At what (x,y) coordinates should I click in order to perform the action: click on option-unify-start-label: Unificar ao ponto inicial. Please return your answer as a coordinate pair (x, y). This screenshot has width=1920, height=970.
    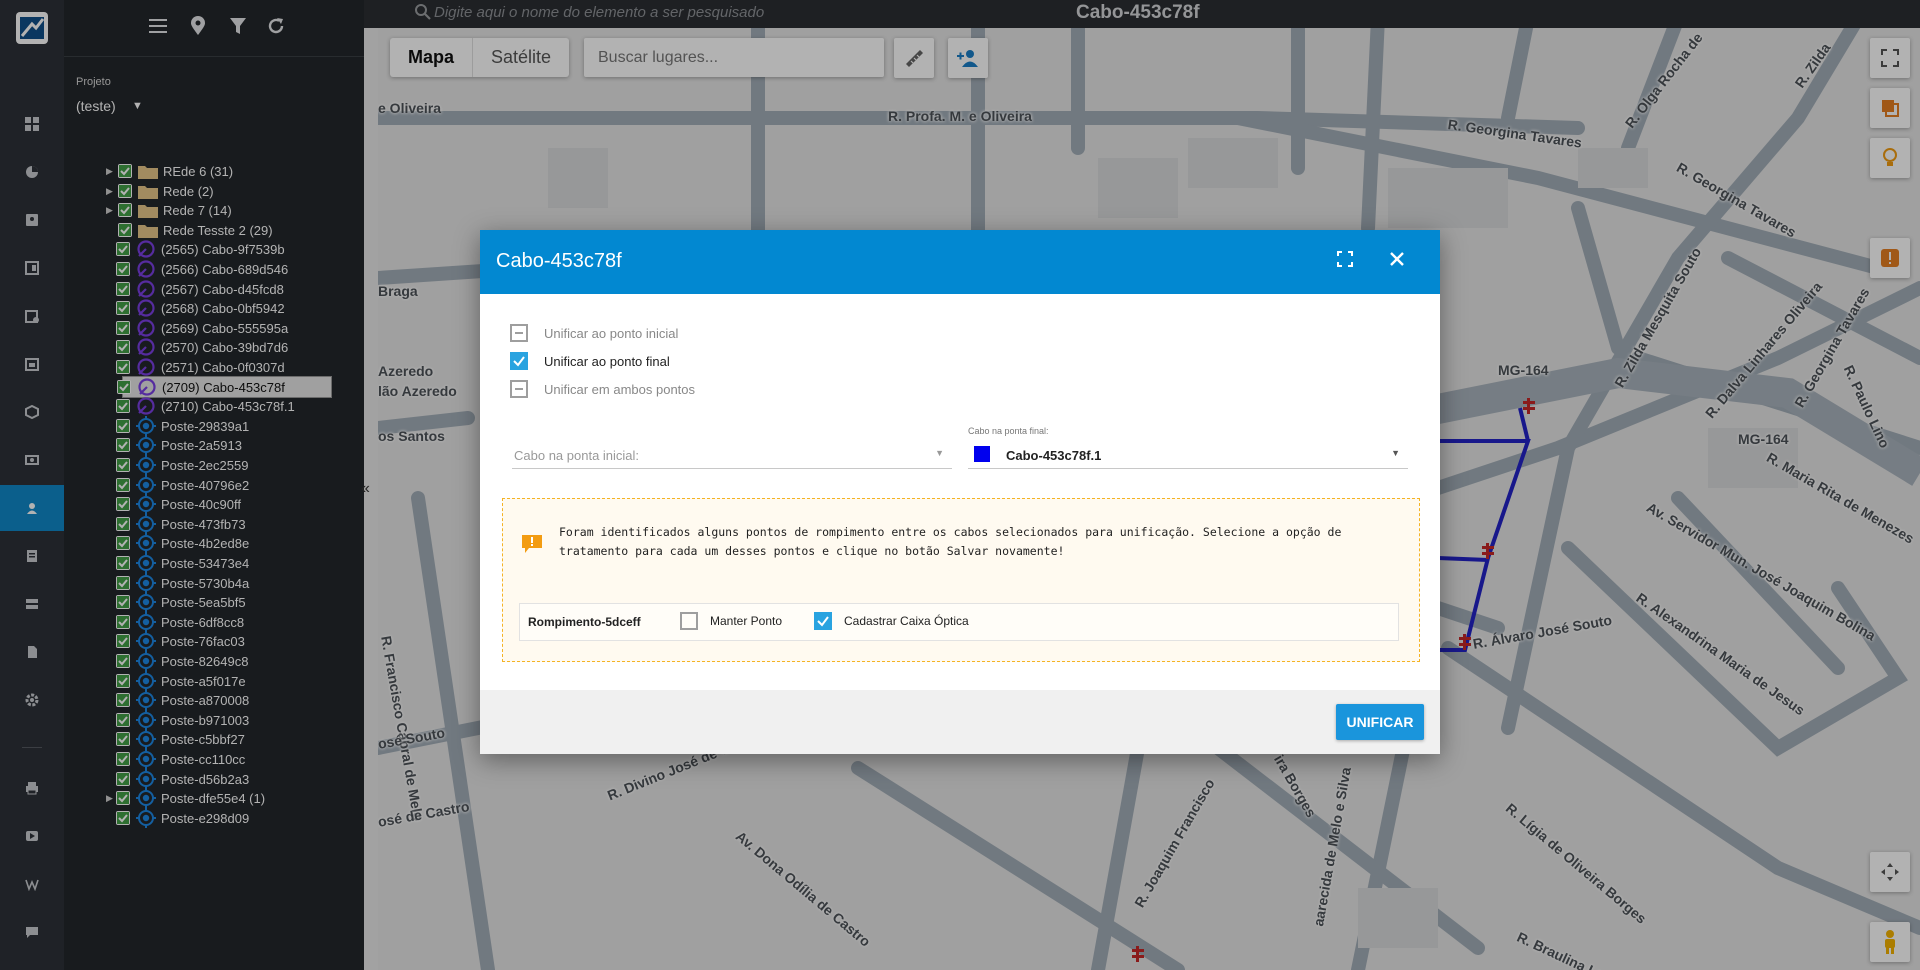
    Looking at the image, I should click on (611, 333).